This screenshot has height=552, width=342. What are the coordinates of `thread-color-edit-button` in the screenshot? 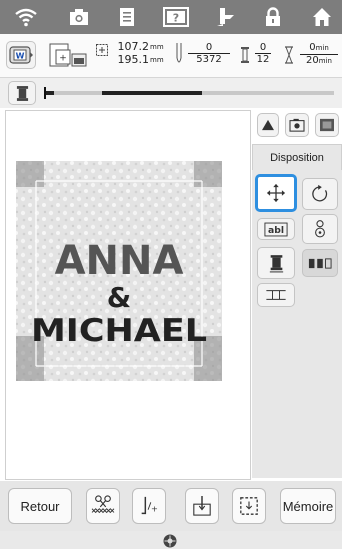 It's located at (276, 263).